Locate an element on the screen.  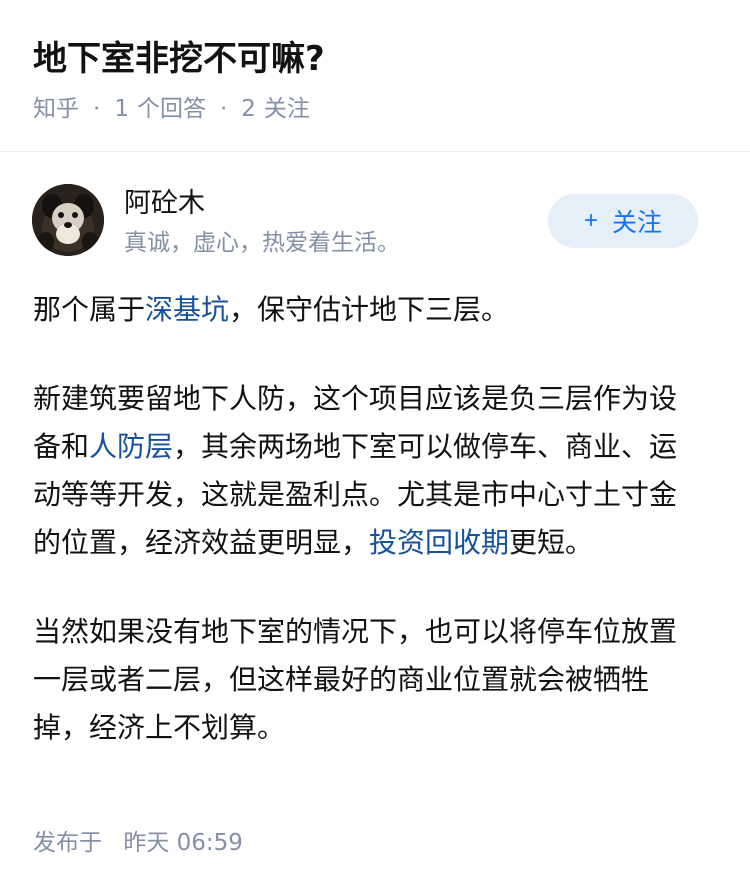
answer-count-label: 个回答 is located at coordinates (171, 109).